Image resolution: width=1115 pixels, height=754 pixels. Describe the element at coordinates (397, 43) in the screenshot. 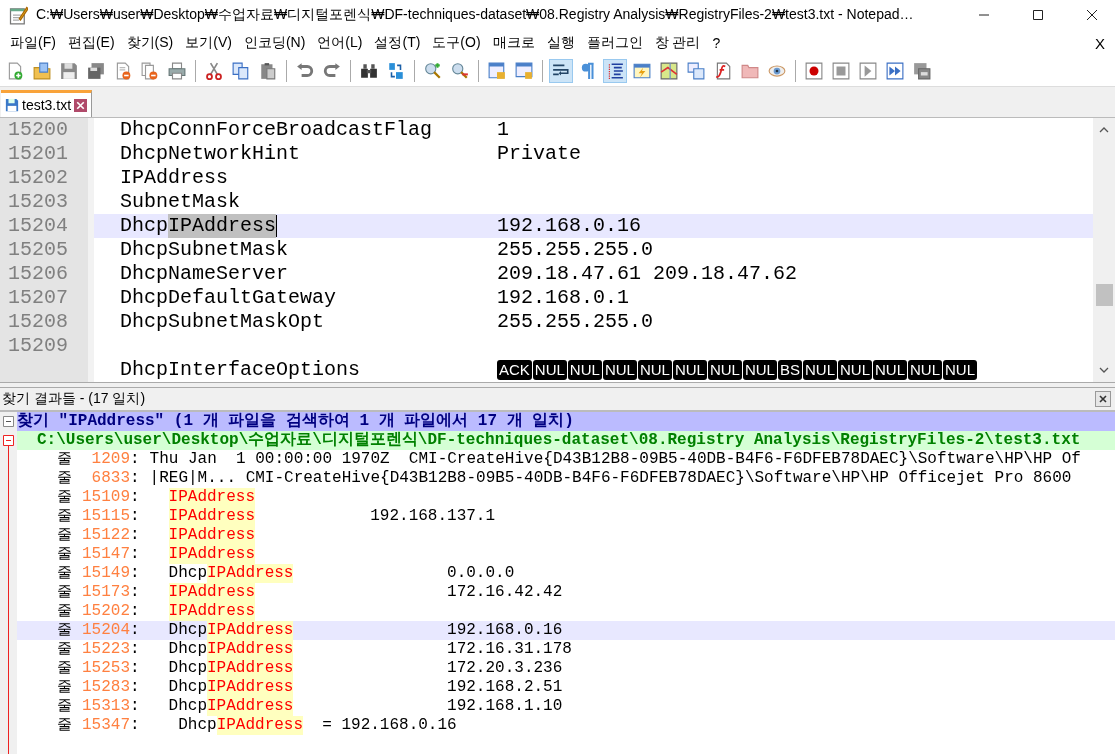

I see `menu-item: 설정(T)` at that location.